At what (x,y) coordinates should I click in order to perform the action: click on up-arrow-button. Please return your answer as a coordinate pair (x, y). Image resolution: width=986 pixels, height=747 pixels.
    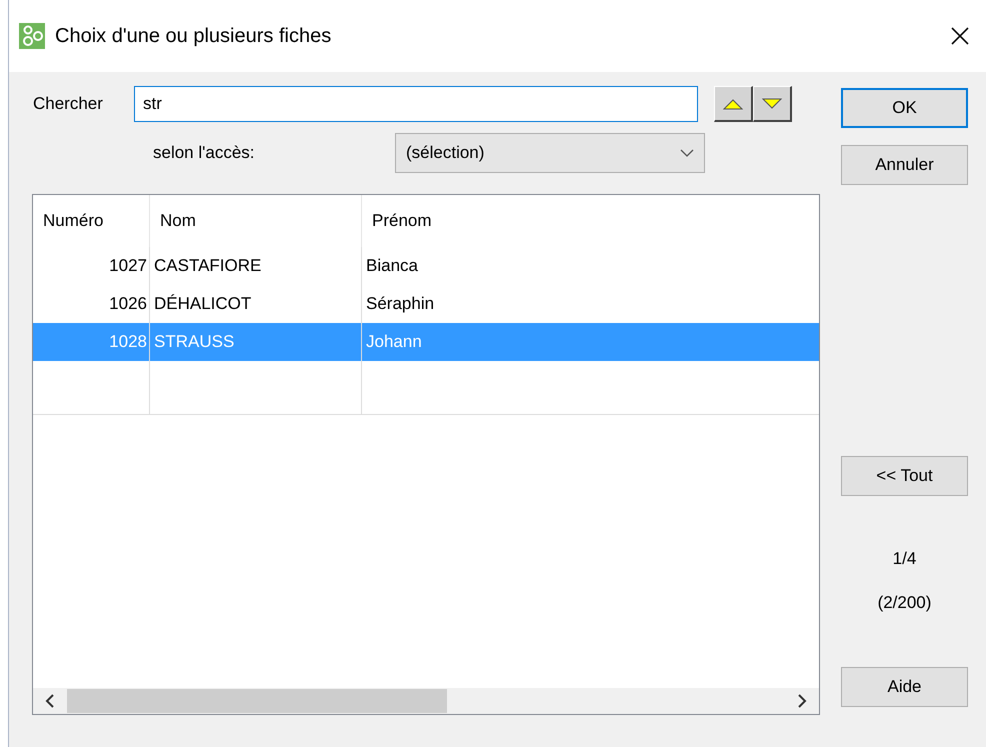
    Looking at the image, I should click on (733, 104).